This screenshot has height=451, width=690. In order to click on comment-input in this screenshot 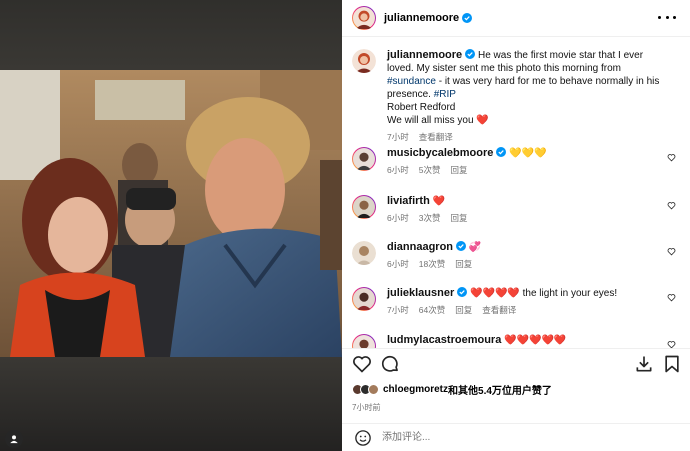, I will do `click(482, 437)`.